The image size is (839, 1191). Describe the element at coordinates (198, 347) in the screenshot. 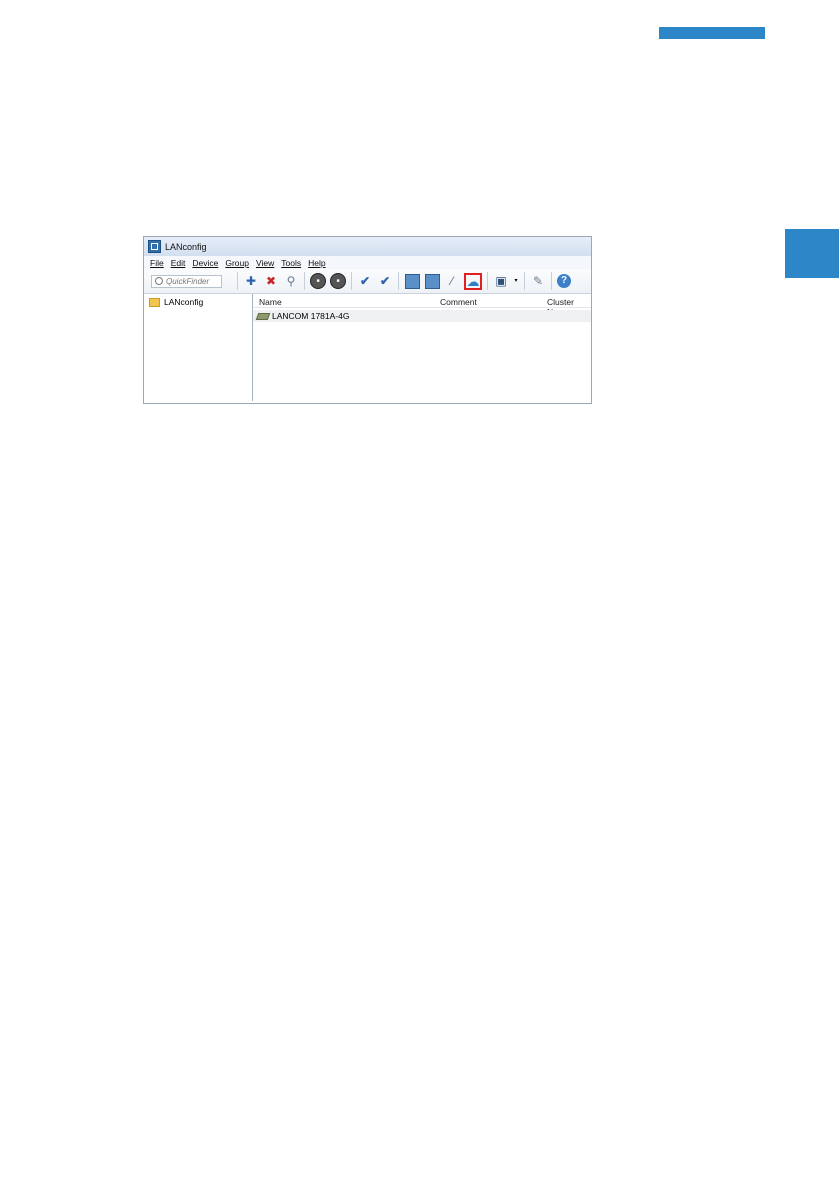

I see `tree-pane: LANconfig` at that location.